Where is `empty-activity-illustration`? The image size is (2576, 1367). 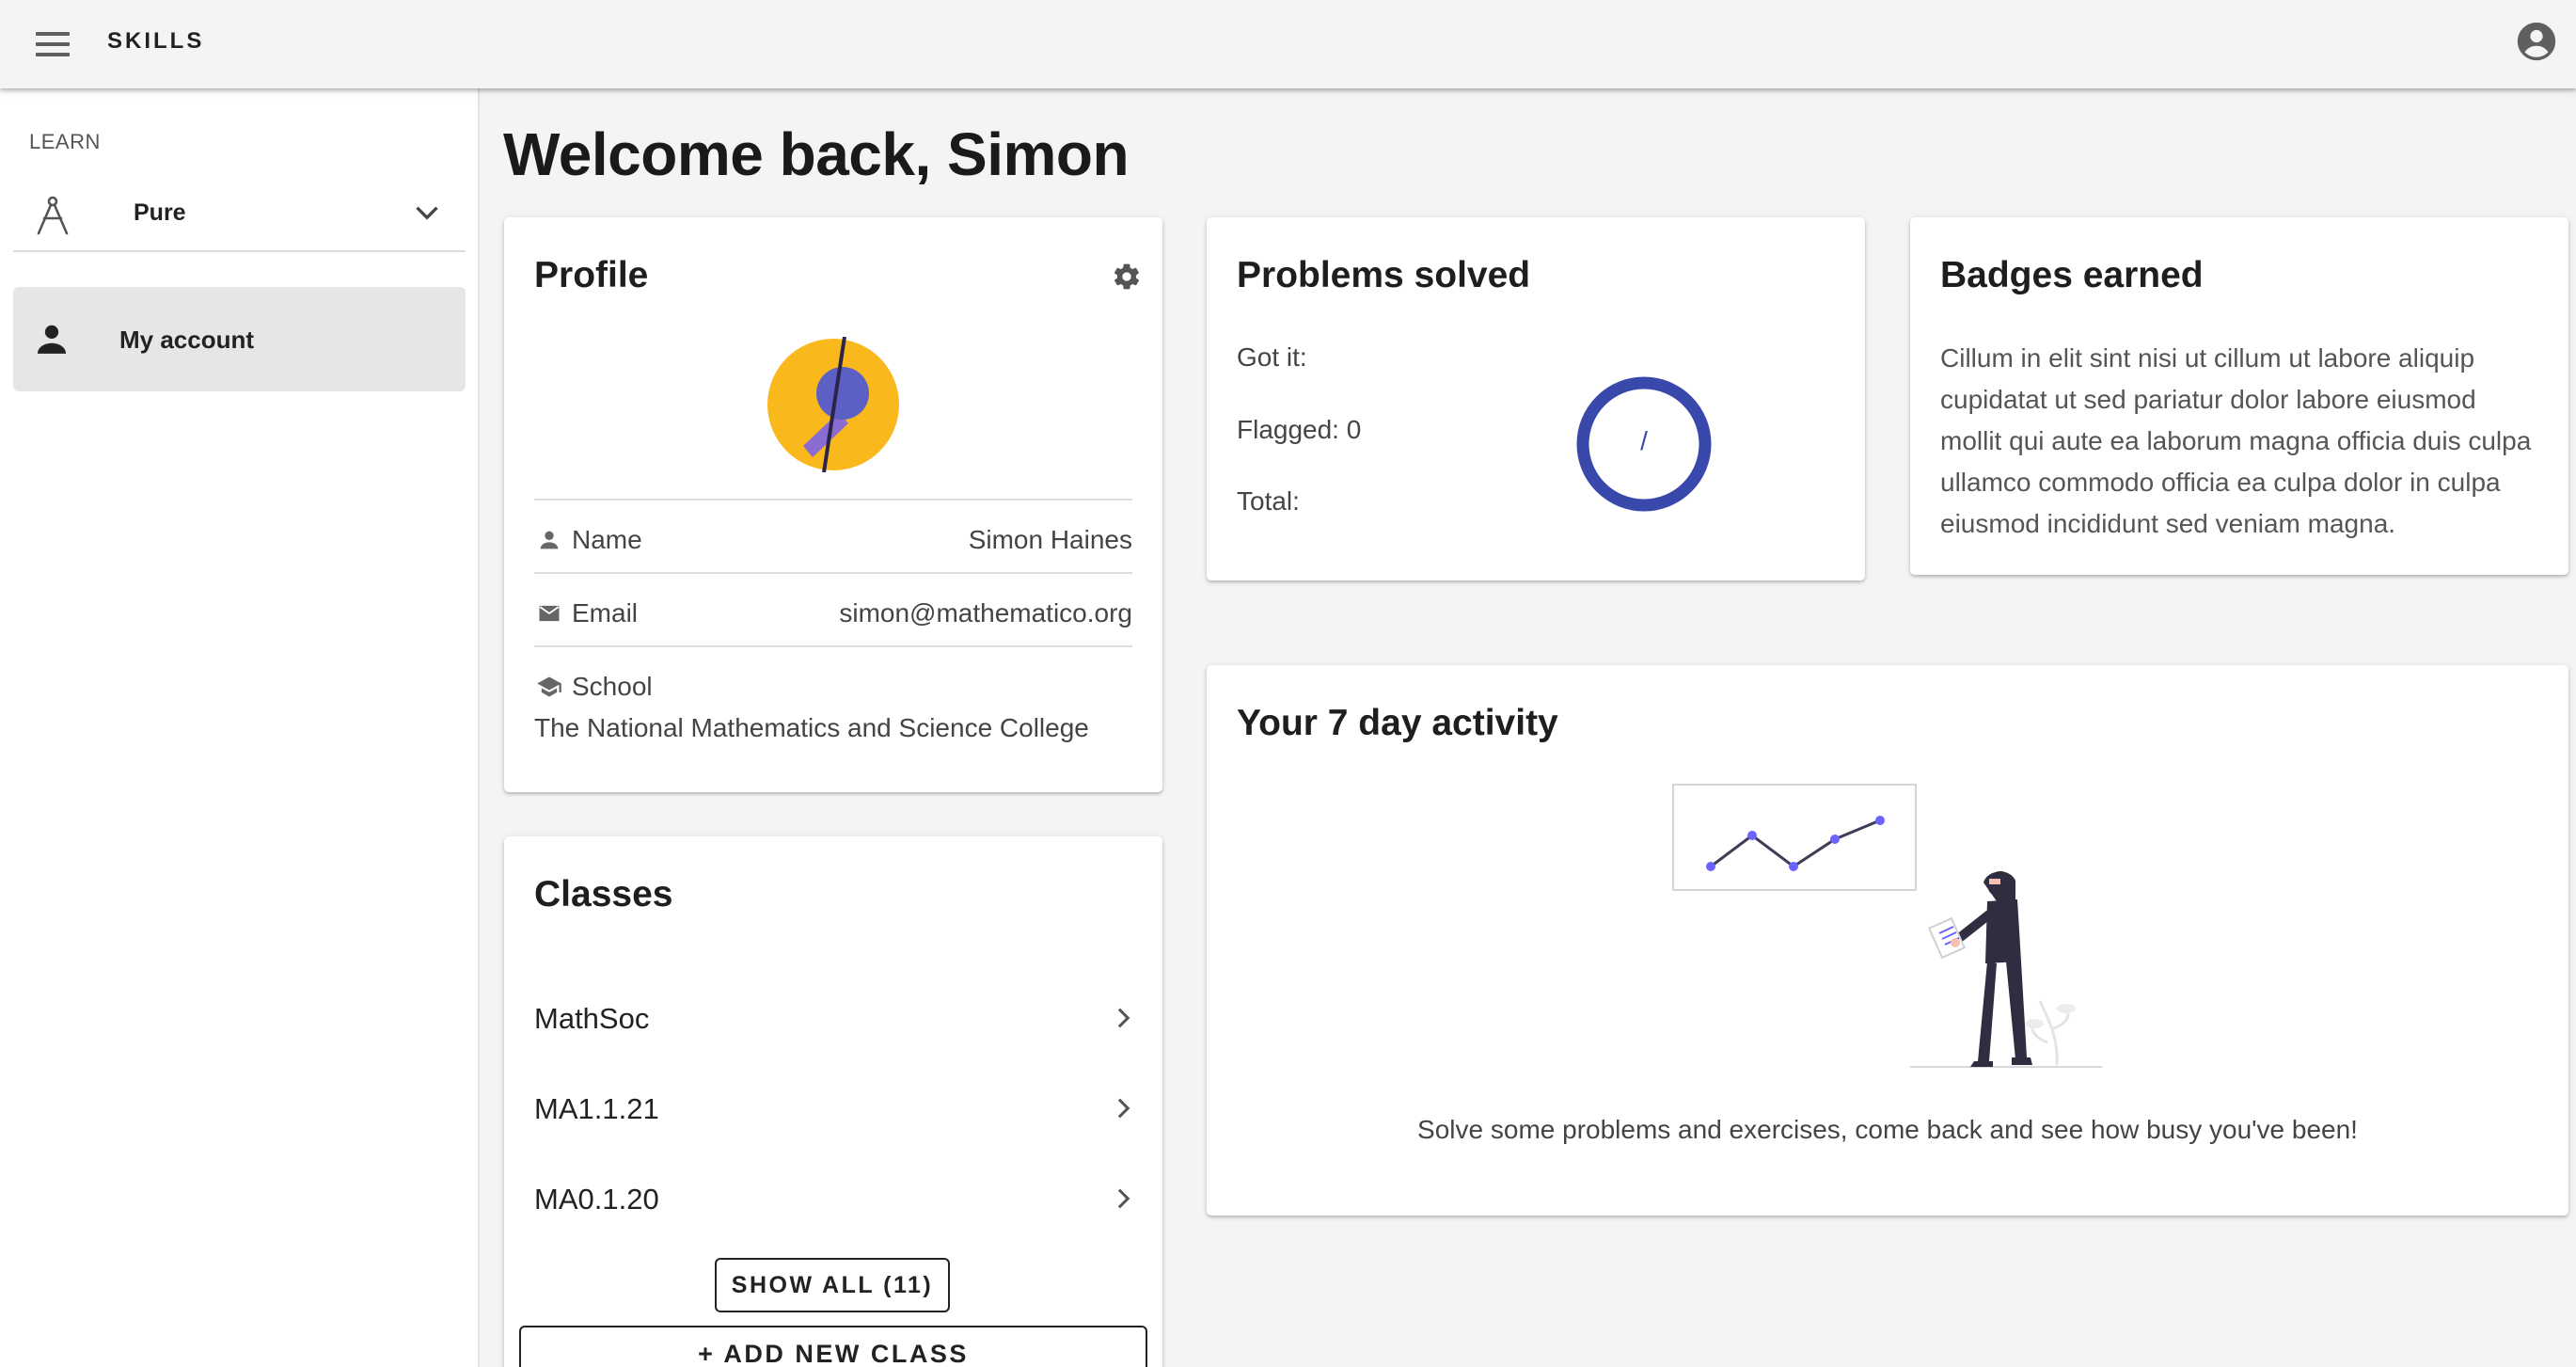 empty-activity-illustration is located at coordinates (1887, 926).